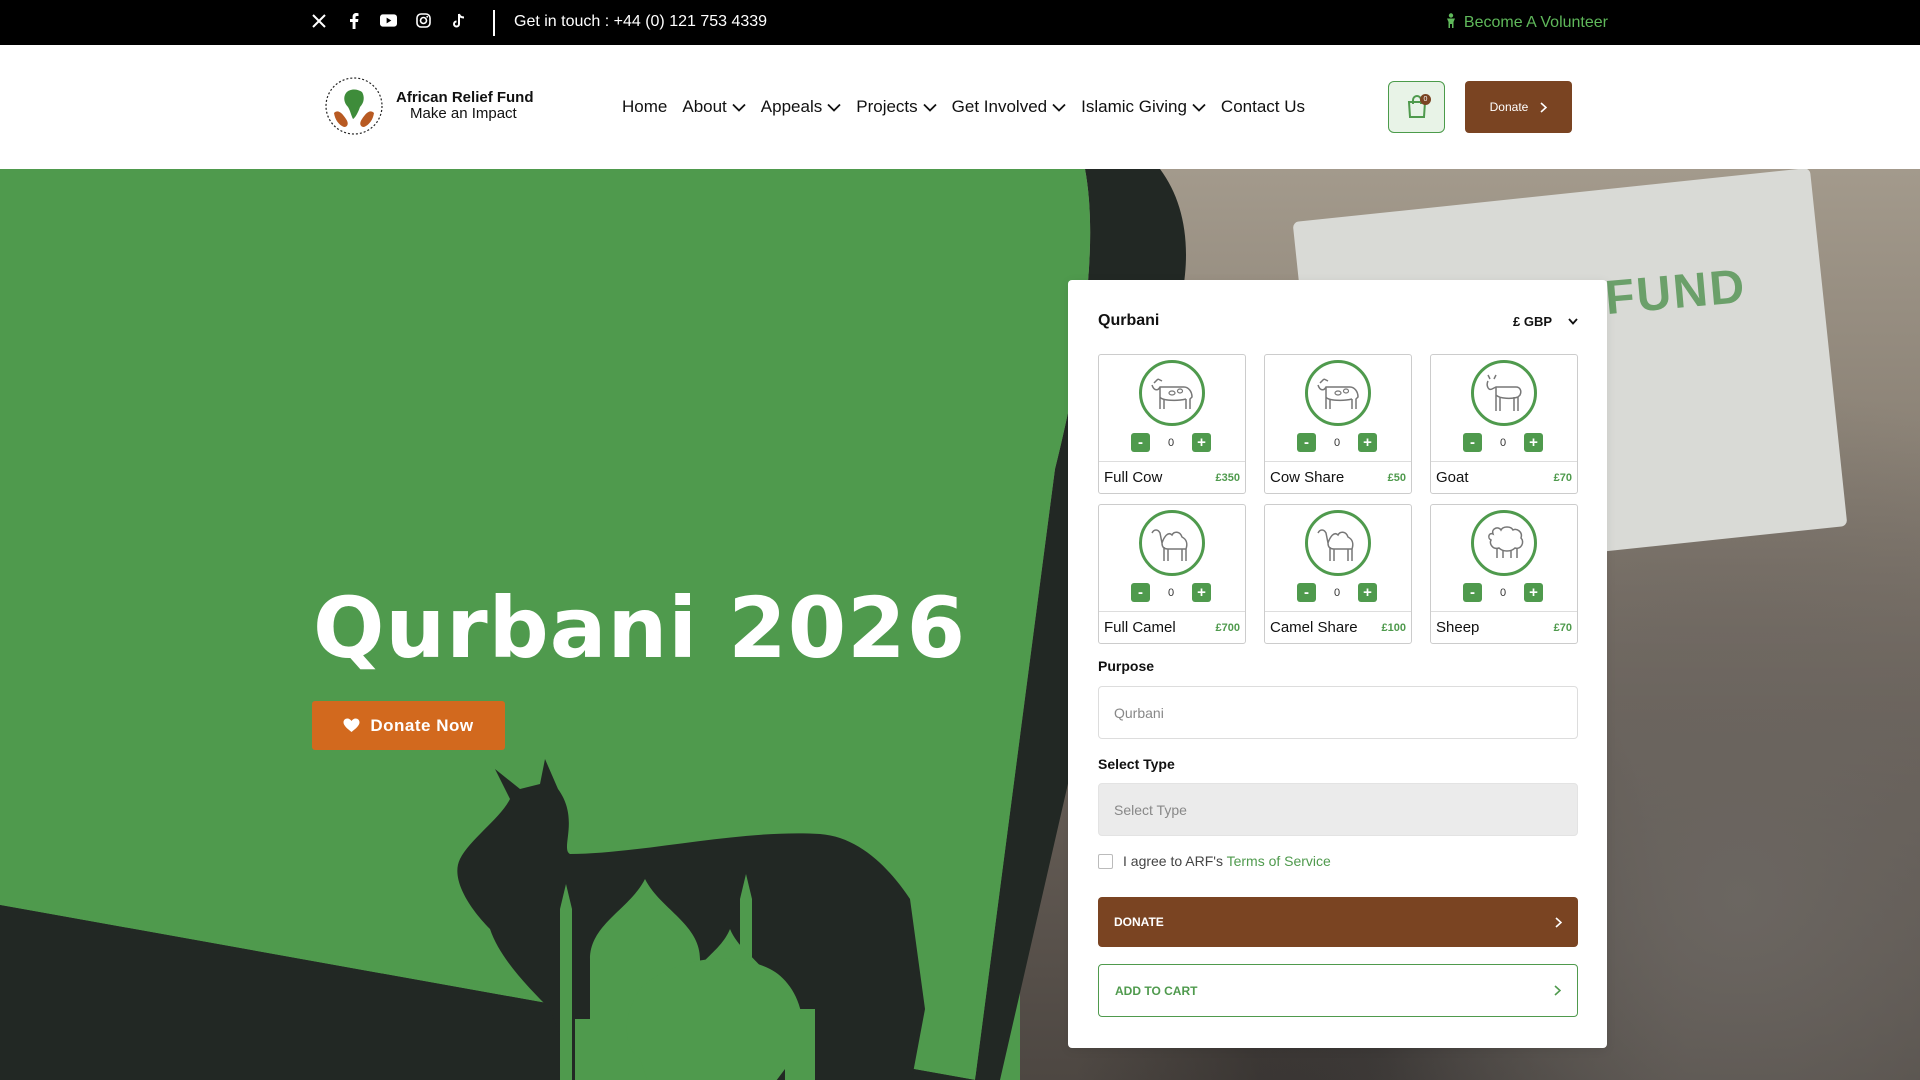 The image size is (1920, 1080). Describe the element at coordinates (1172, 574) in the screenshot. I see `animal-card-full-camel: - 0 + Full Camel £700` at that location.